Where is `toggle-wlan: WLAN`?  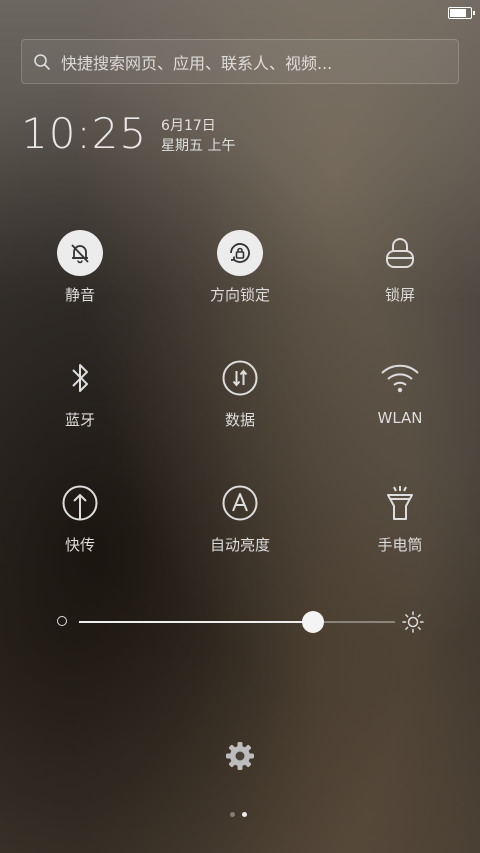
toggle-wlan: WLAN is located at coordinates (400, 391).